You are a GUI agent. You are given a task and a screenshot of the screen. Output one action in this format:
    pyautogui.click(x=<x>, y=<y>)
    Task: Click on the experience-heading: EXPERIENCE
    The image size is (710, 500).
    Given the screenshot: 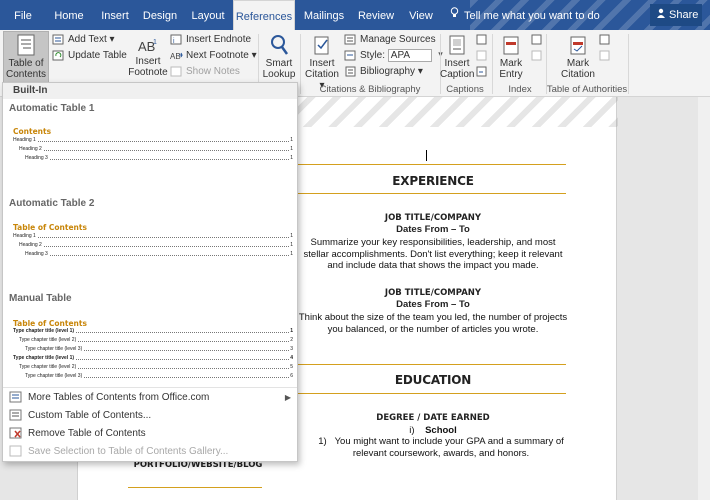 What is the action you would take?
    pyautogui.click(x=433, y=181)
    